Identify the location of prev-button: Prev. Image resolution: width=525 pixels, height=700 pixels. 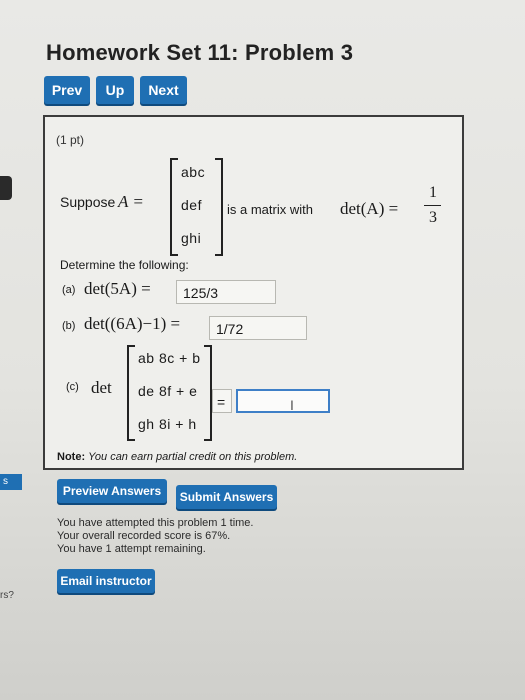
(67, 90).